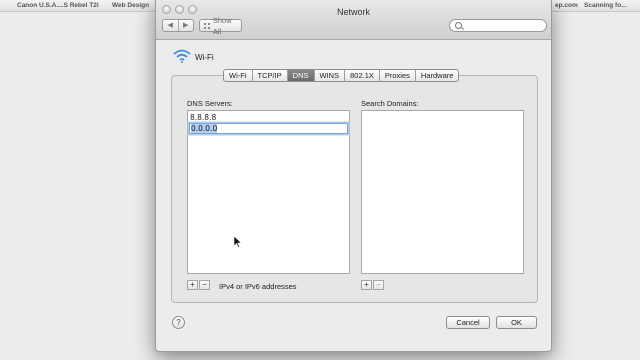 Image resolution: width=640 pixels, height=360 pixels. I want to click on add-dns-server-button: +, so click(192, 285).